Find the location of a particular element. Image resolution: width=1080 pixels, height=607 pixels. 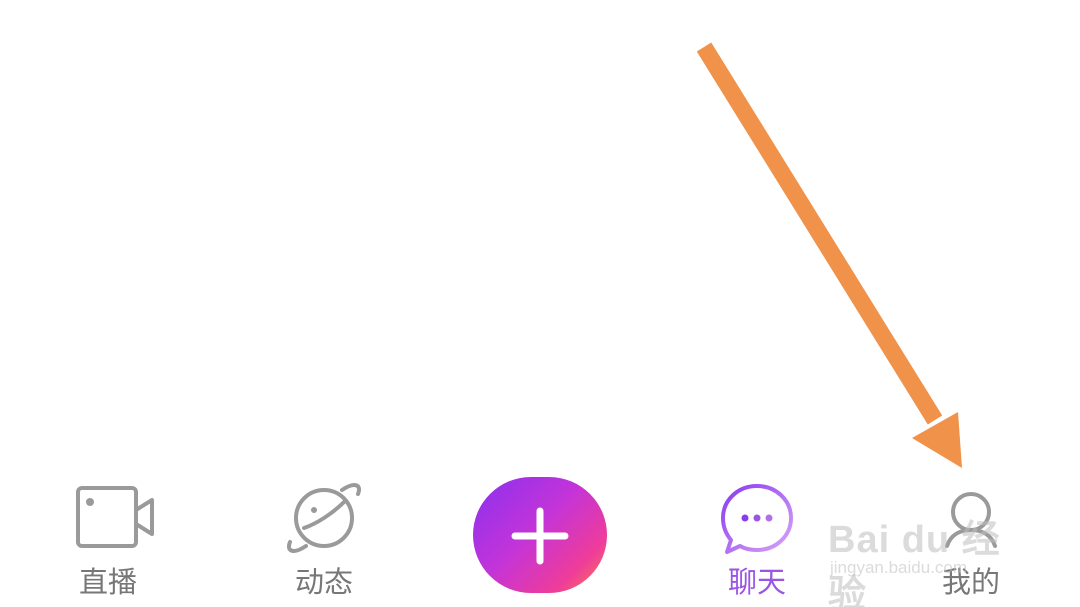

tab-chat-label: 聊天 is located at coordinates (756, 582).